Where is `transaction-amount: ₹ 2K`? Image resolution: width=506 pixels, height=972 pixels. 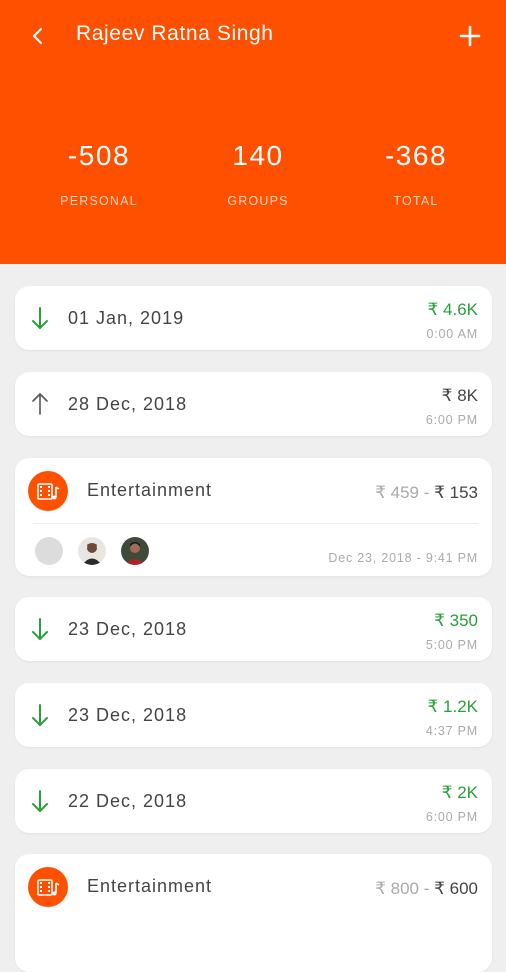
transaction-amount: ₹ 2K is located at coordinates (459, 792).